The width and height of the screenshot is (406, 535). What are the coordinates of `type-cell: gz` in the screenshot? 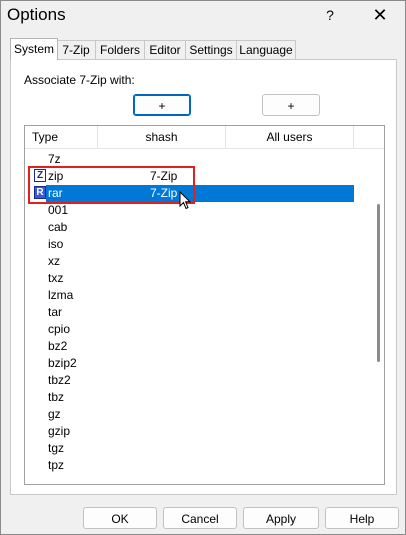 It's located at (54, 414).